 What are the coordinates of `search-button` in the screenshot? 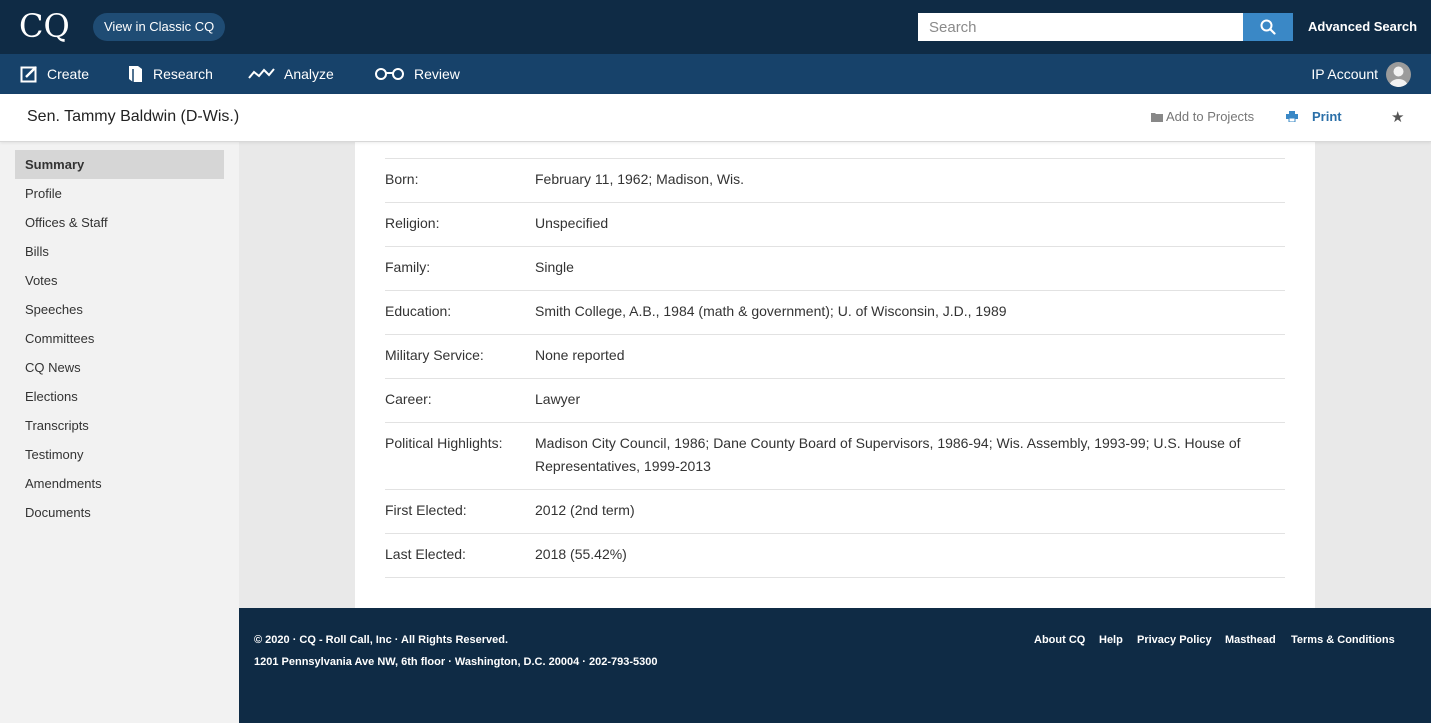 It's located at (1268, 27).